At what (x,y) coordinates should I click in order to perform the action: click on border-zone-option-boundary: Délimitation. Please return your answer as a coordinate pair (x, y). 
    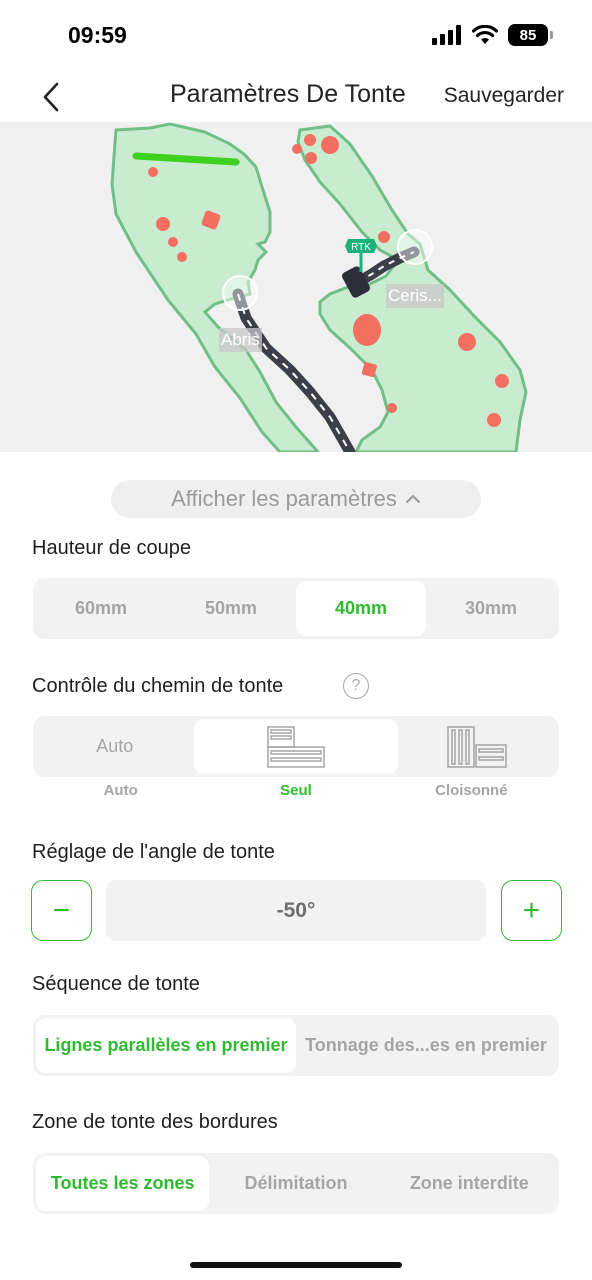
    Looking at the image, I should click on (295, 1183).